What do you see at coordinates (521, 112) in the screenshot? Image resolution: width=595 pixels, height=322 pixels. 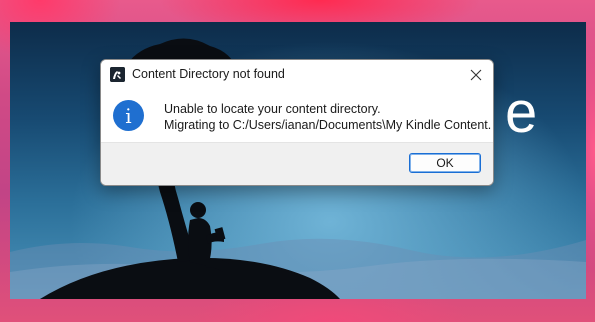 I see `kindle-brand-letter: e` at bounding box center [521, 112].